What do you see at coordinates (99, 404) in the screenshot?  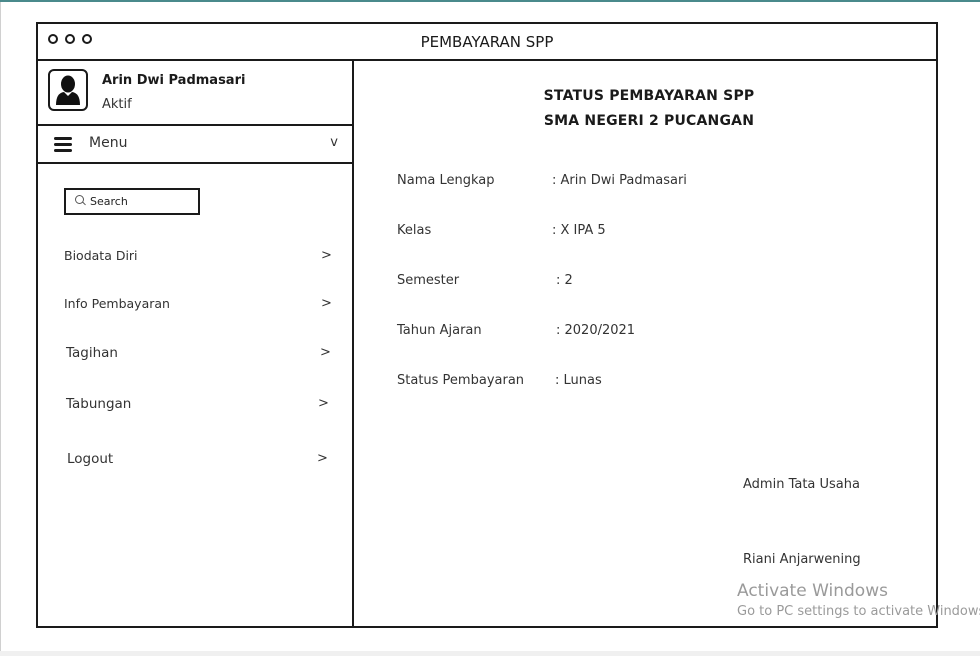 I see `sidebar-item-label: Tabungan` at bounding box center [99, 404].